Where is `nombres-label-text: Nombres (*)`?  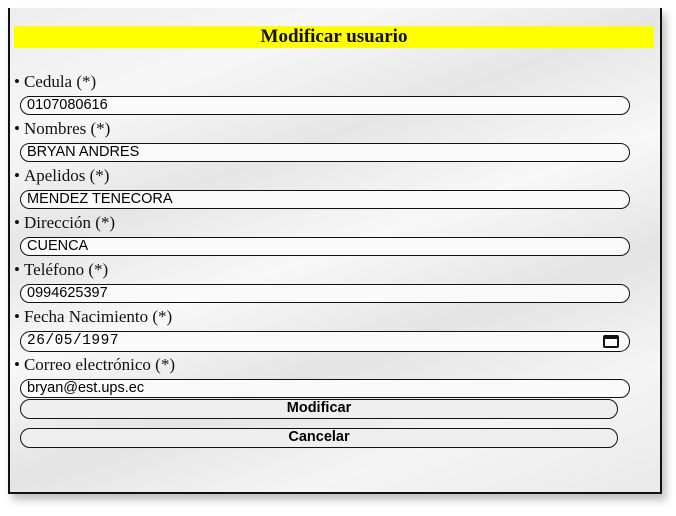 nombres-label-text: Nombres (*) is located at coordinates (67, 128).